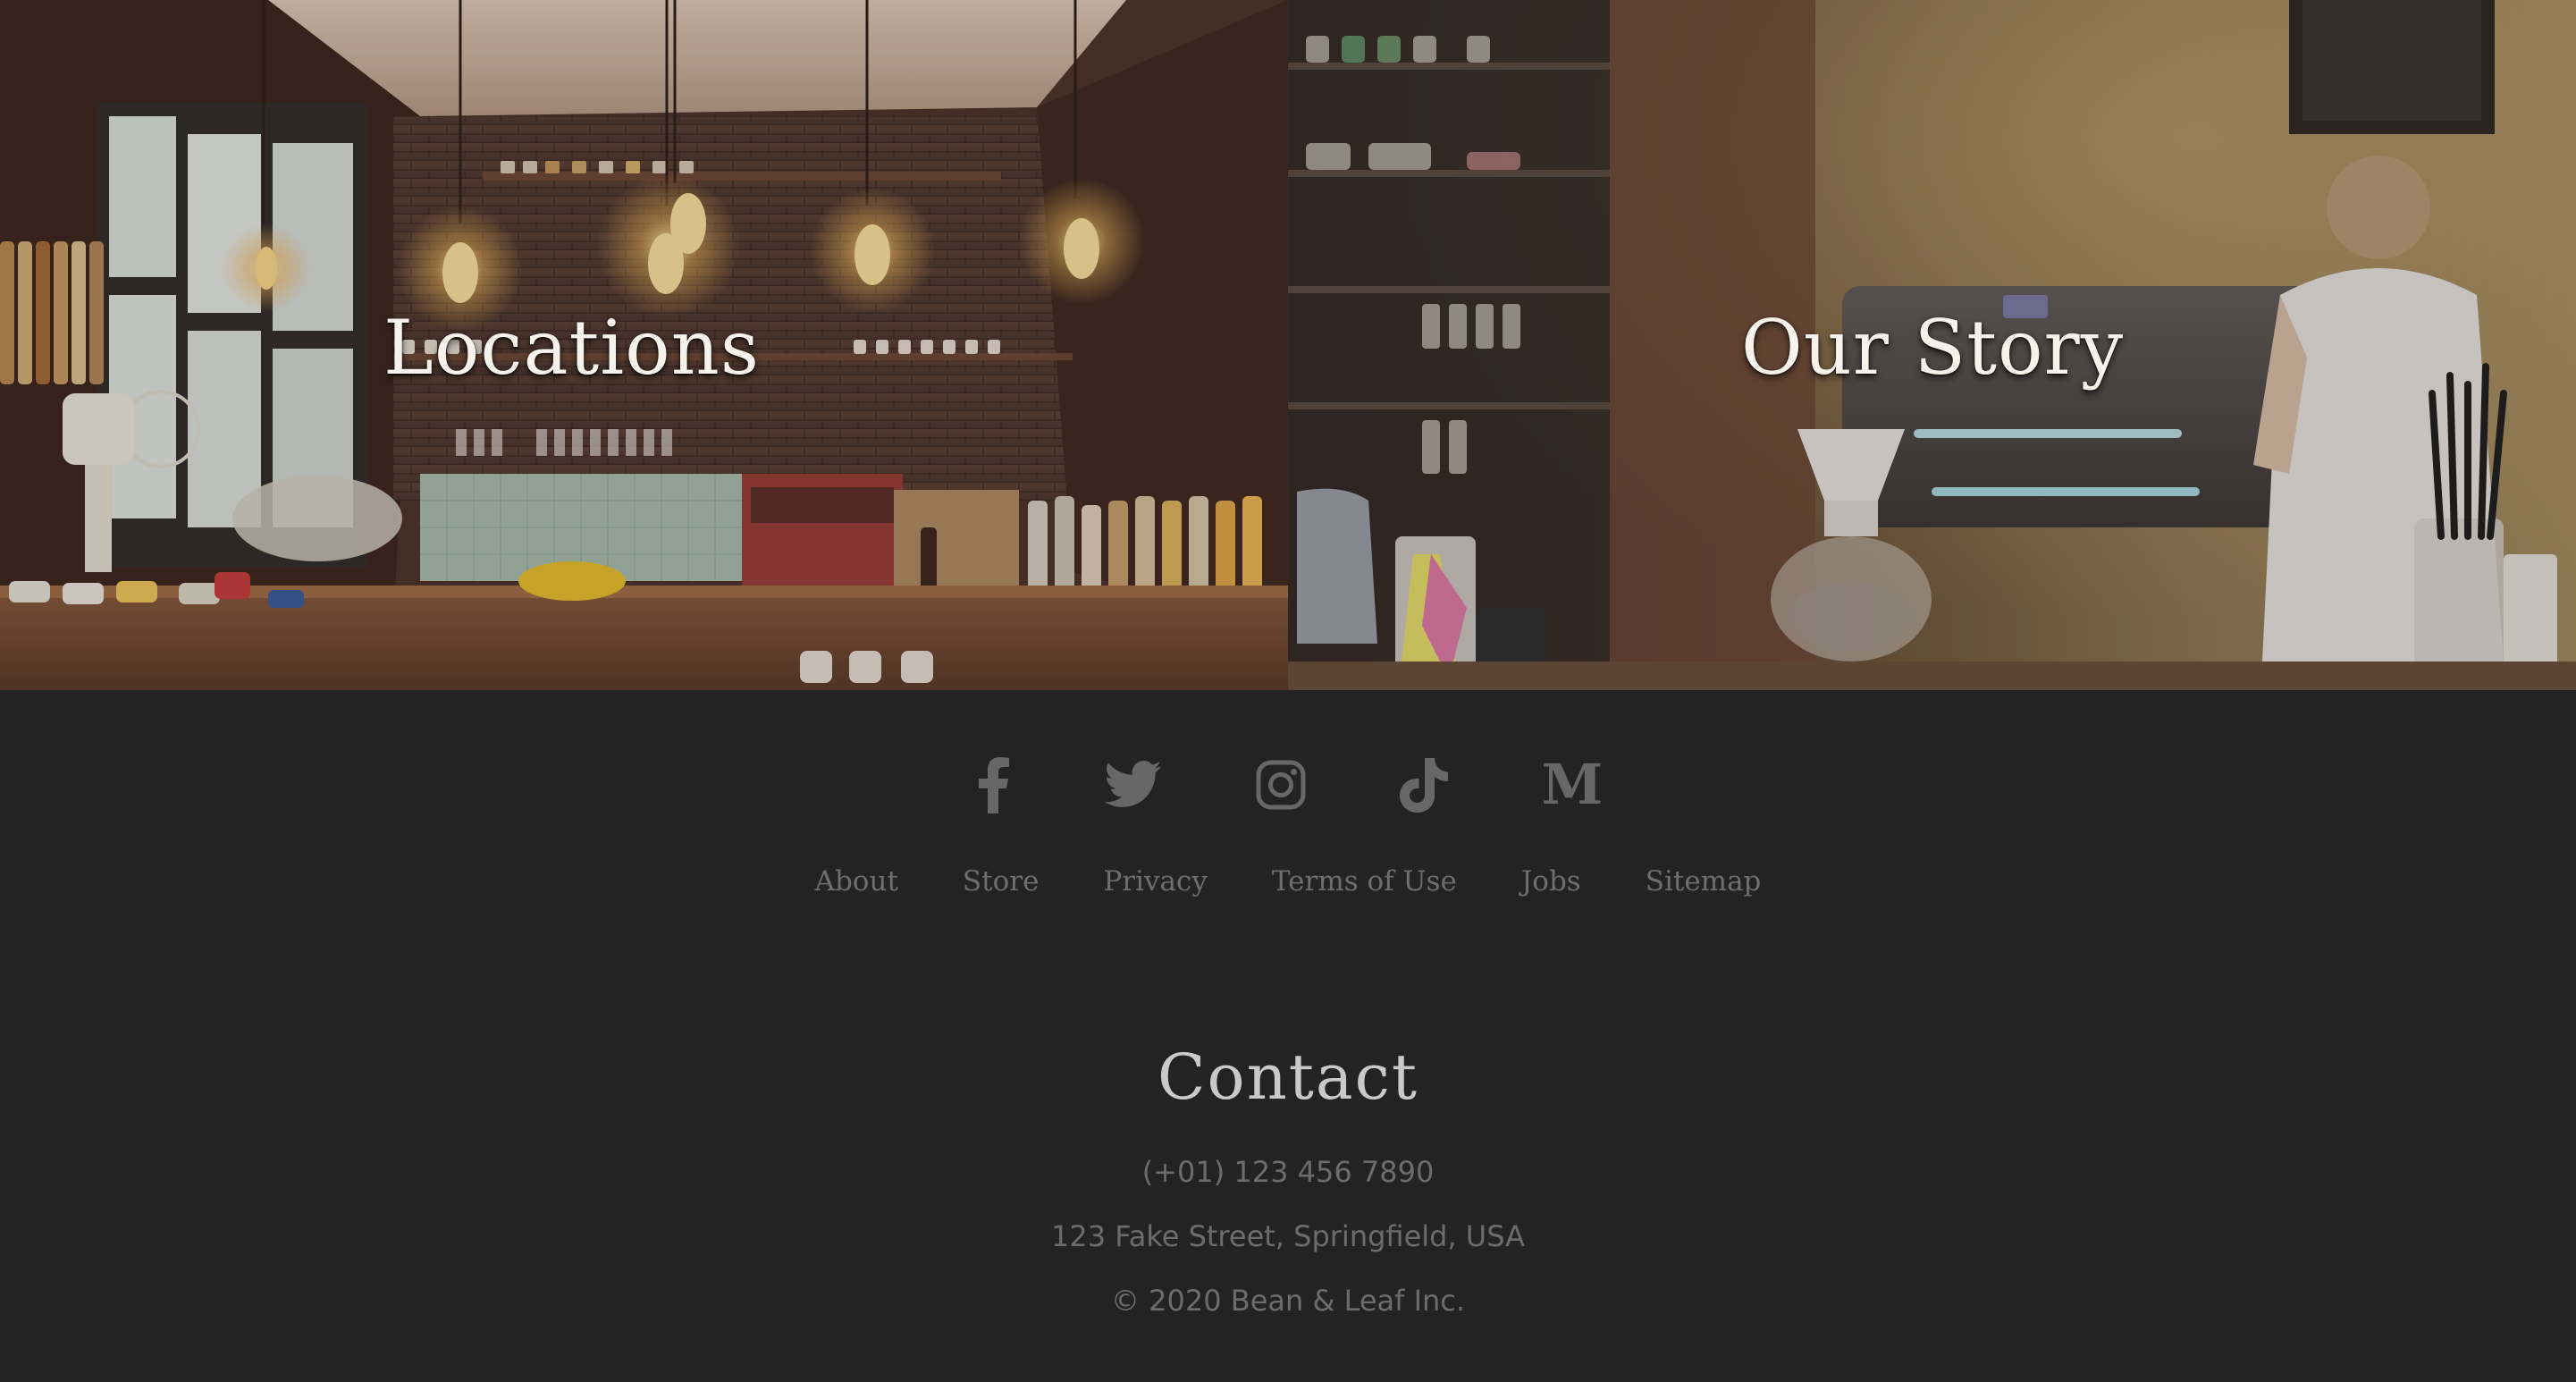 This screenshot has width=2576, height=1382. I want to click on nav-store: Store, so click(1002, 881).